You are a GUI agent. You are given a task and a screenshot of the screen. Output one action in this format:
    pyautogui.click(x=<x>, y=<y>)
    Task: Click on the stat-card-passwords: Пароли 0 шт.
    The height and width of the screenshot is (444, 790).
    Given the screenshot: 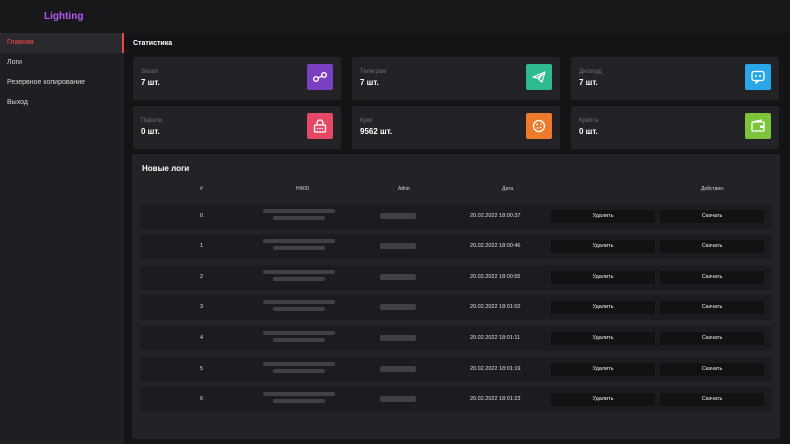 What is the action you would take?
    pyautogui.click(x=237, y=127)
    